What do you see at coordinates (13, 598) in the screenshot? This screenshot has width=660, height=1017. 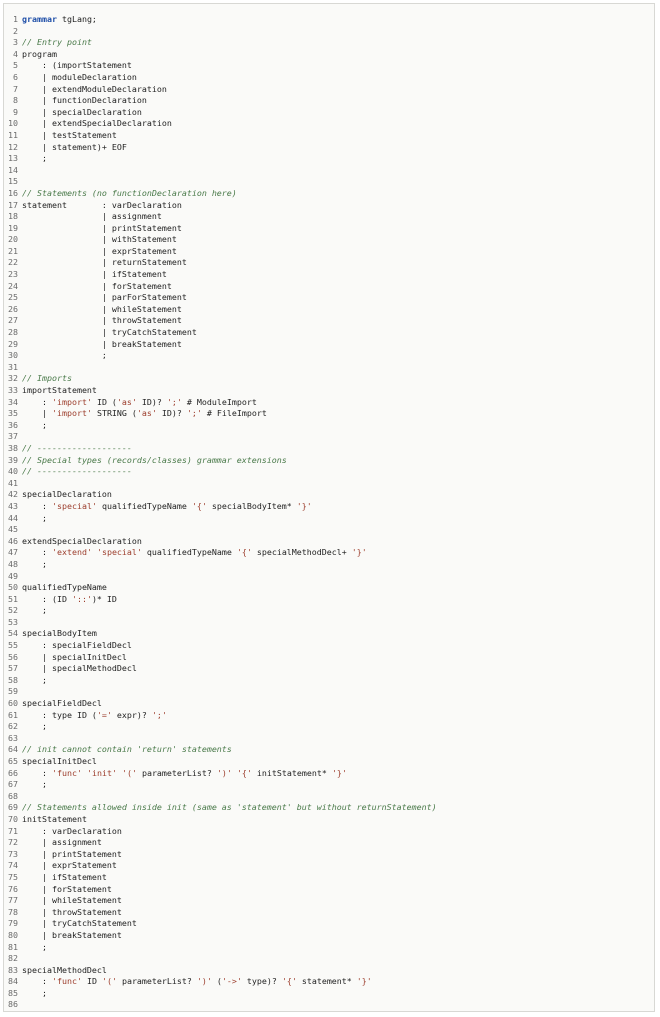 I see `line-number: 51` at bounding box center [13, 598].